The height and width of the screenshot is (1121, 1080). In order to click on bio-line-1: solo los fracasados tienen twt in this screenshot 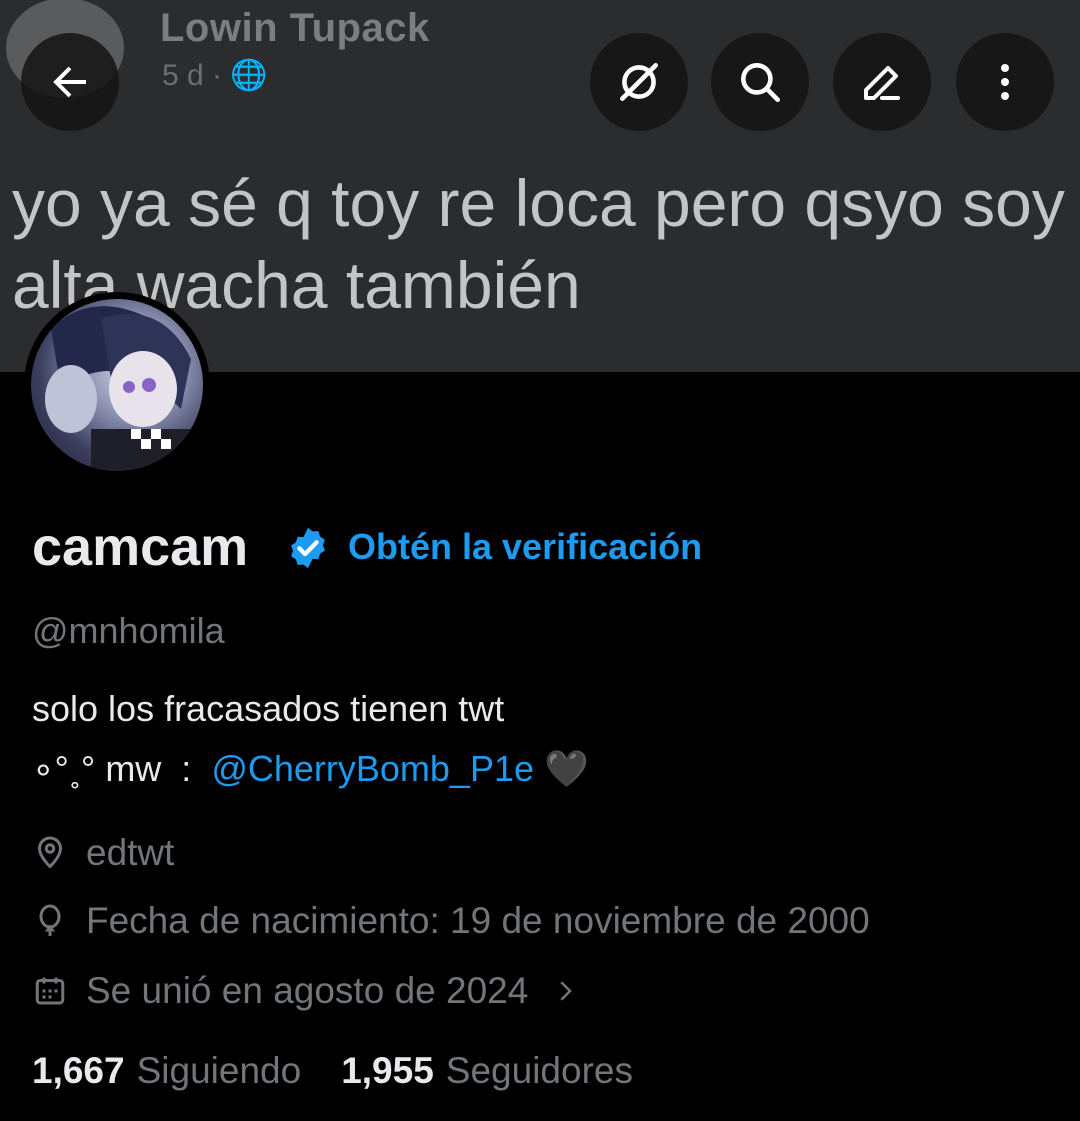, I will do `click(268, 708)`.